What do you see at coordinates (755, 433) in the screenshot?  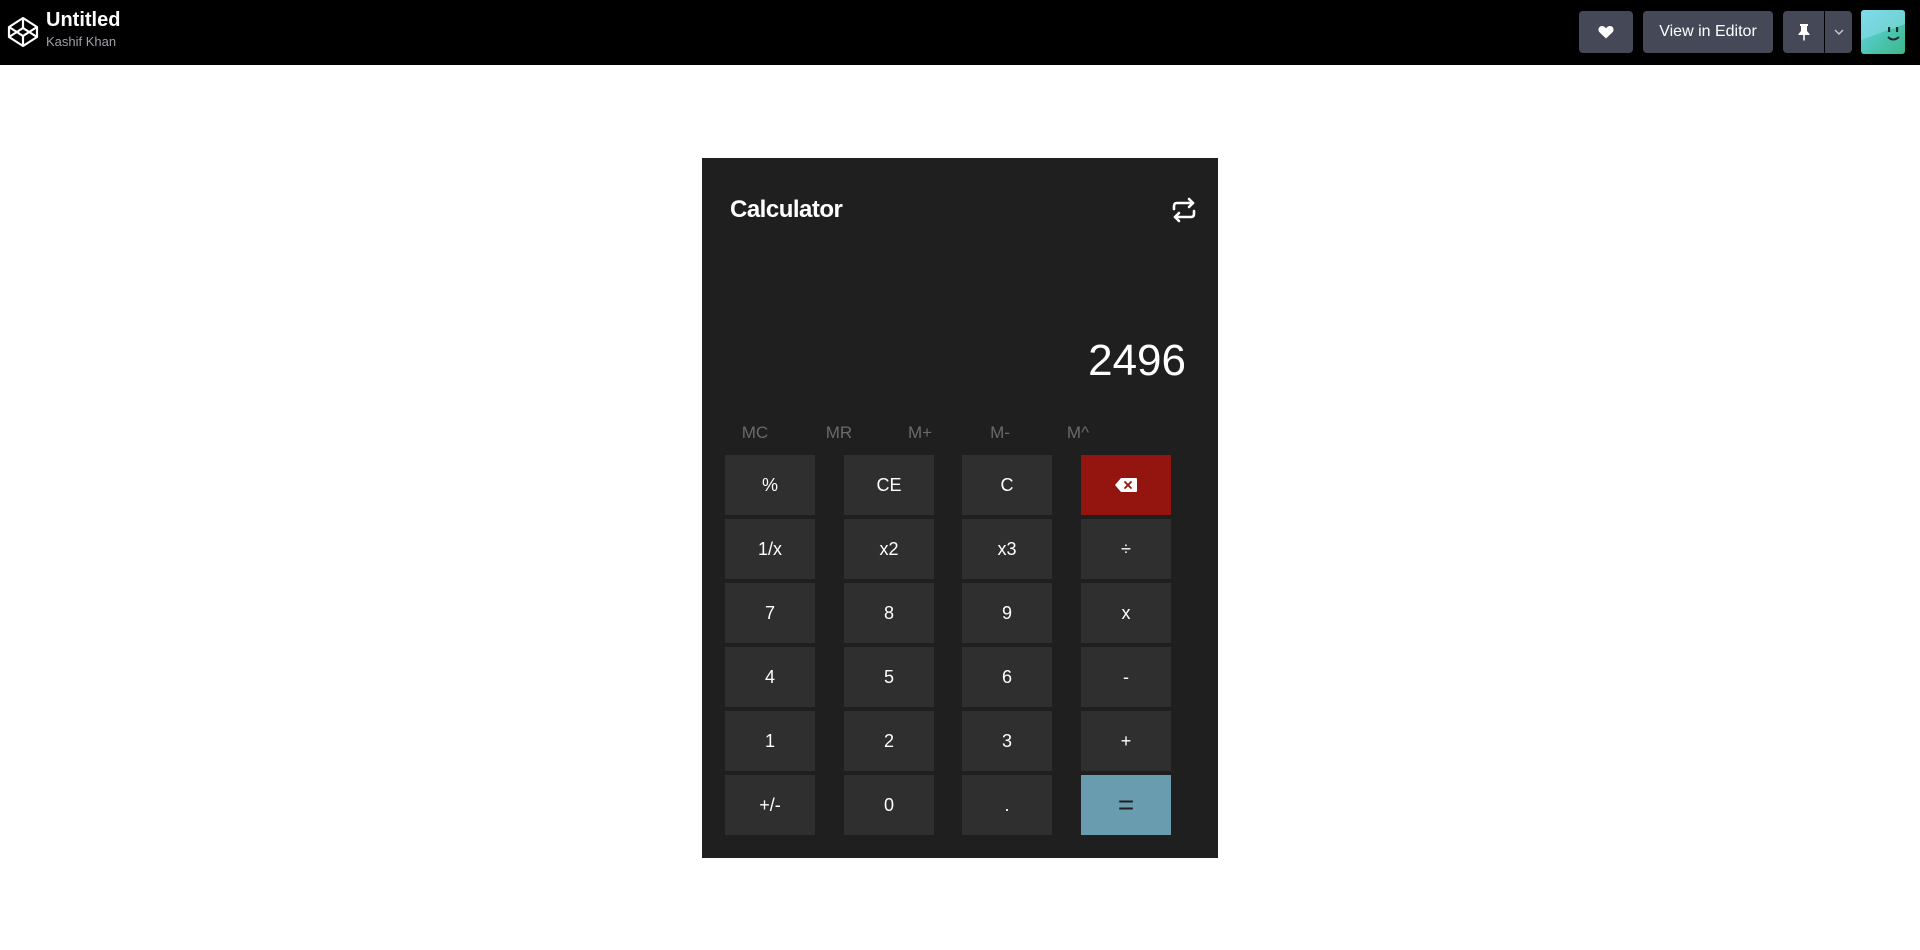 I see `memory-clear-button: MC` at bounding box center [755, 433].